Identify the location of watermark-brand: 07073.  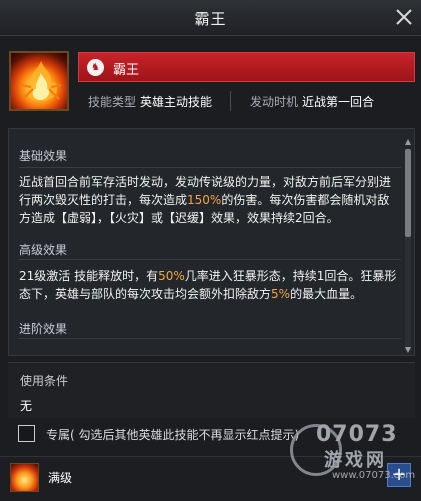
(357, 434).